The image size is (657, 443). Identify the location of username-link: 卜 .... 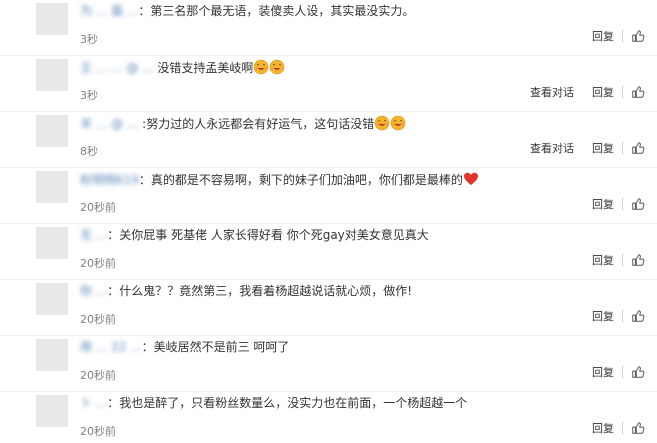
(93, 403).